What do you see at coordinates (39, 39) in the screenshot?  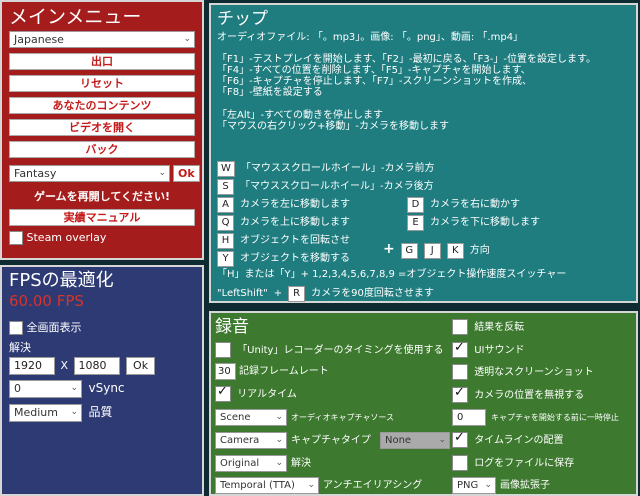 I see `language-value: Japanese` at bounding box center [39, 39].